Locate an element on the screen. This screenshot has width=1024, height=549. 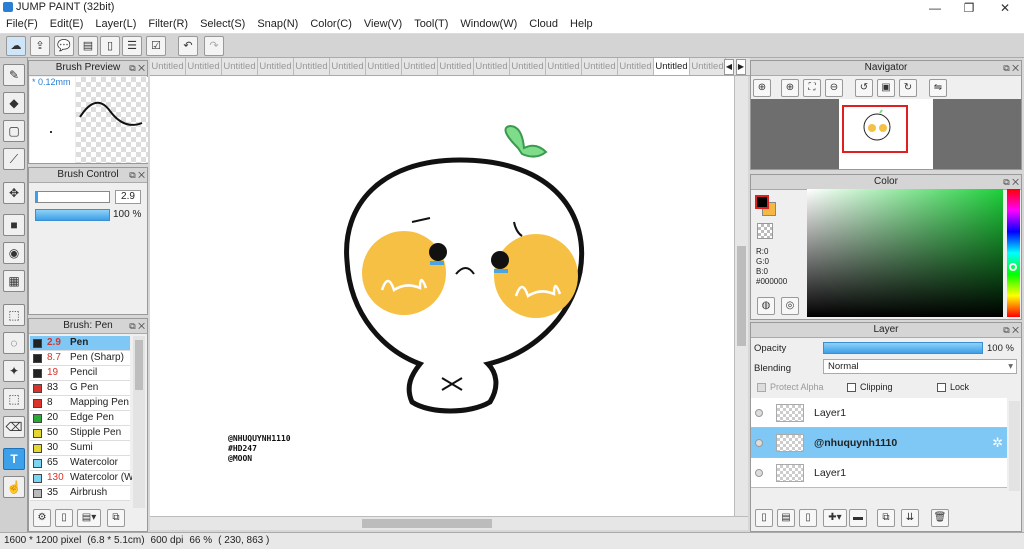
duplicate-layer-icon: ⧉ is located at coordinates (886, 518).